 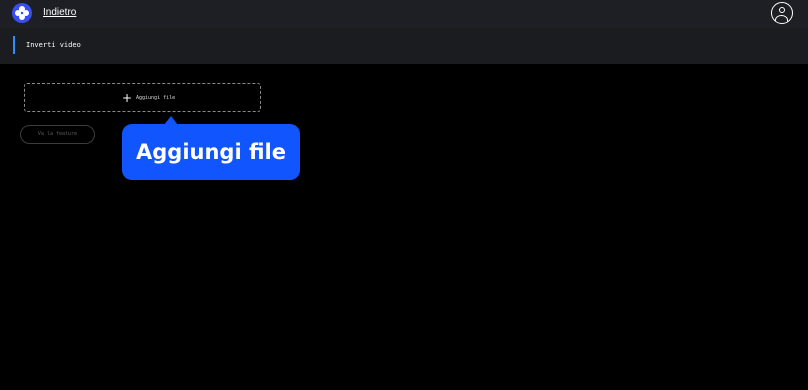 I want to click on add-file-dropzone: + Aggiungi file, so click(x=142, y=97).